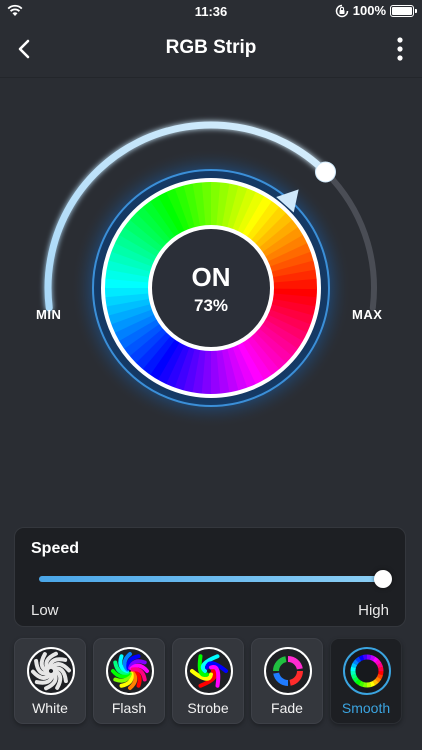 This screenshot has height=750, width=422. I want to click on mode-label: White, so click(50, 708).